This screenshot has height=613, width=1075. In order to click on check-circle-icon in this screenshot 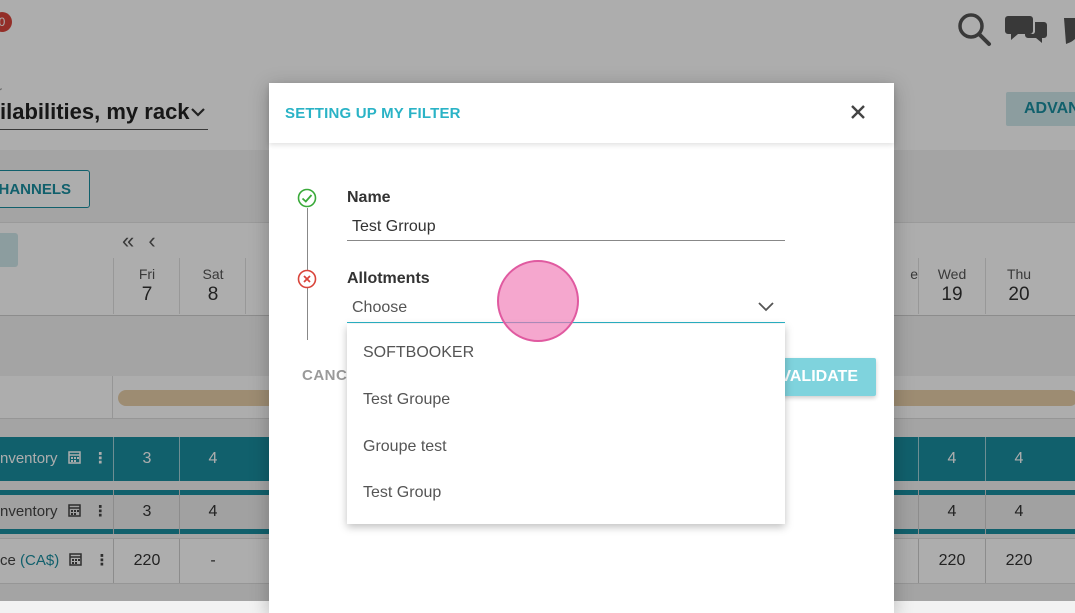, I will do `click(307, 198)`.